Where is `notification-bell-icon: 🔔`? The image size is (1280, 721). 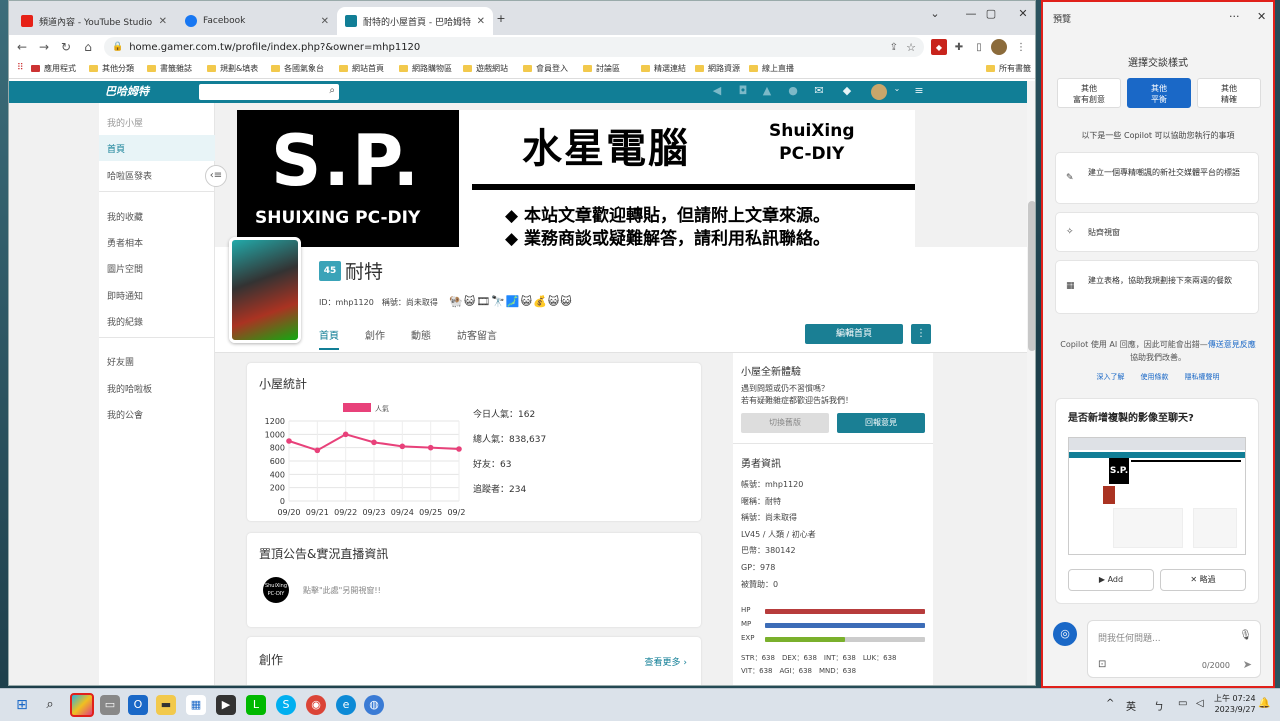 notification-bell-icon: 🔔 is located at coordinates (1264, 703).